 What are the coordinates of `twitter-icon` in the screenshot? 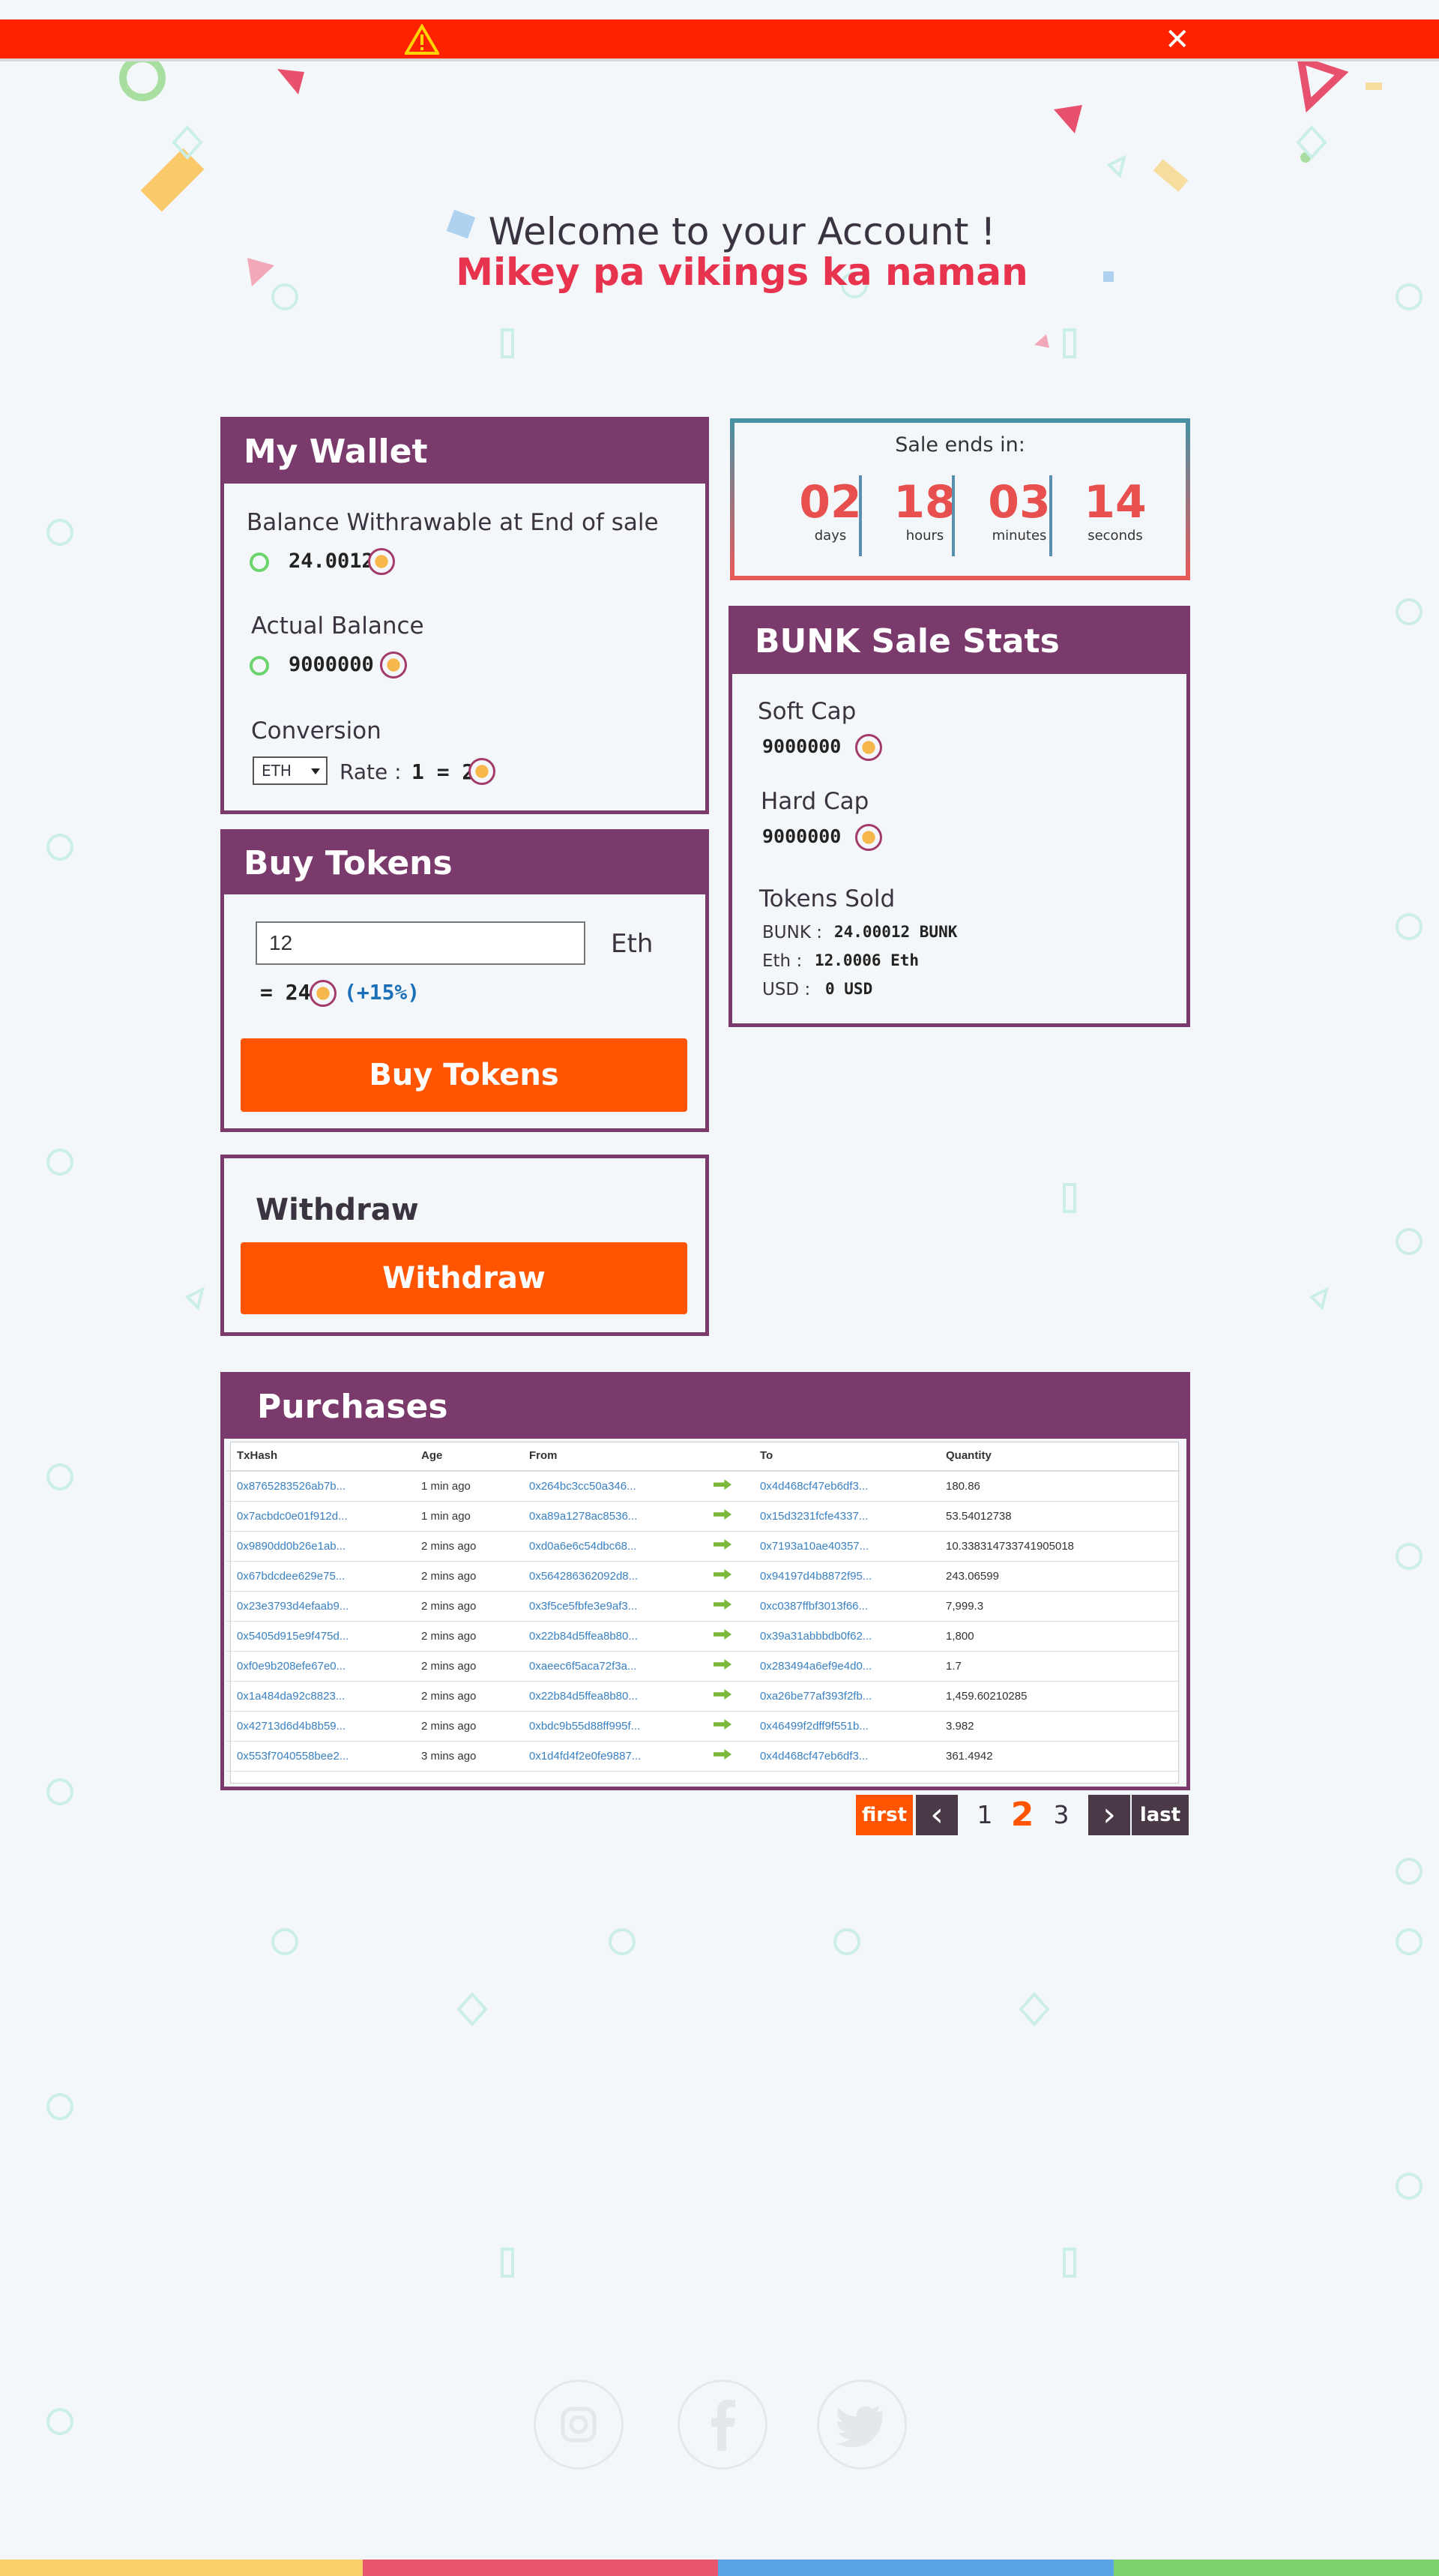 It's located at (862, 2425).